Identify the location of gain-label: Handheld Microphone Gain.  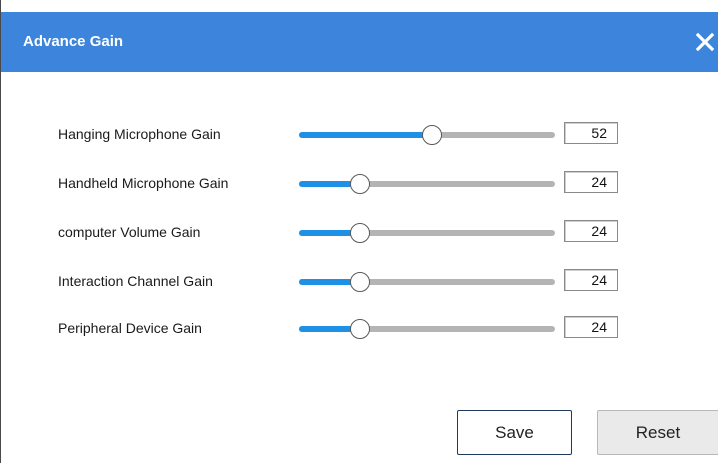
(143, 183).